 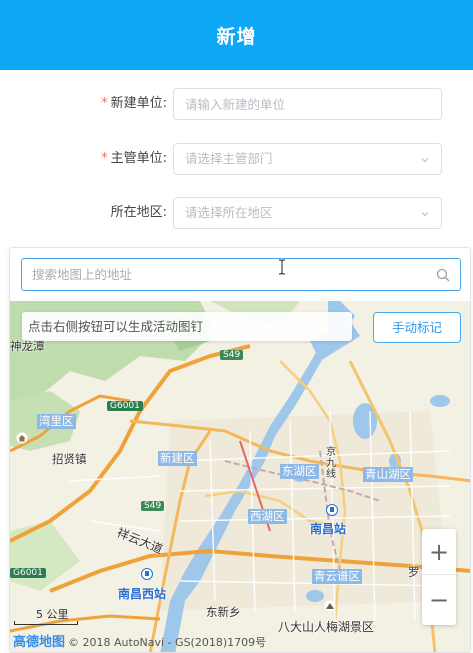 What do you see at coordinates (39, 642) in the screenshot?
I see `amap-logo: 高德地图` at bounding box center [39, 642].